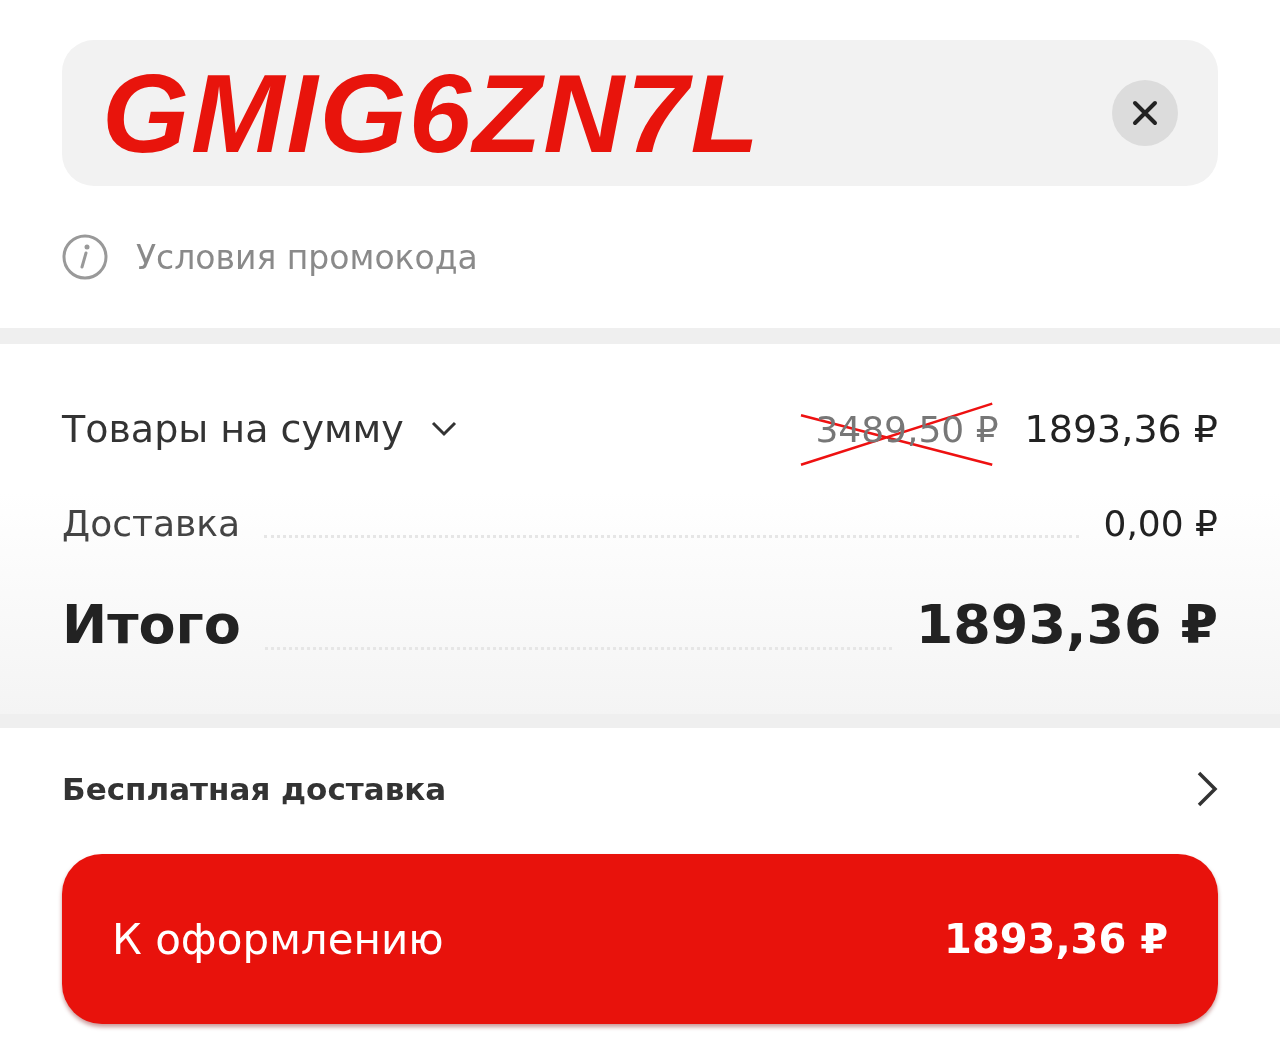 The width and height of the screenshot is (1280, 1061). What do you see at coordinates (1056, 939) in the screenshot?
I see `checkout-price: 1893,36 ₽` at bounding box center [1056, 939].